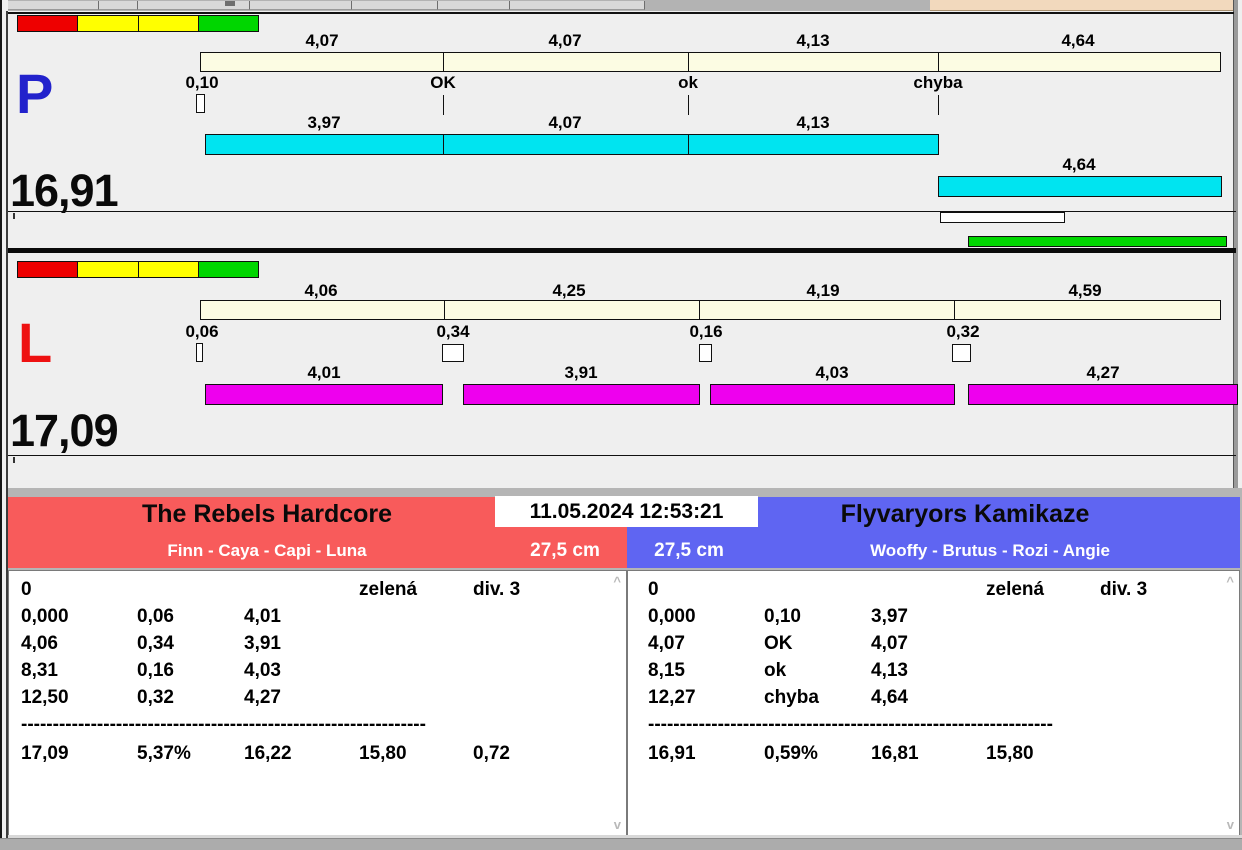  What do you see at coordinates (889, 616) in the screenshot?
I see `log-cell: 3,97` at bounding box center [889, 616].